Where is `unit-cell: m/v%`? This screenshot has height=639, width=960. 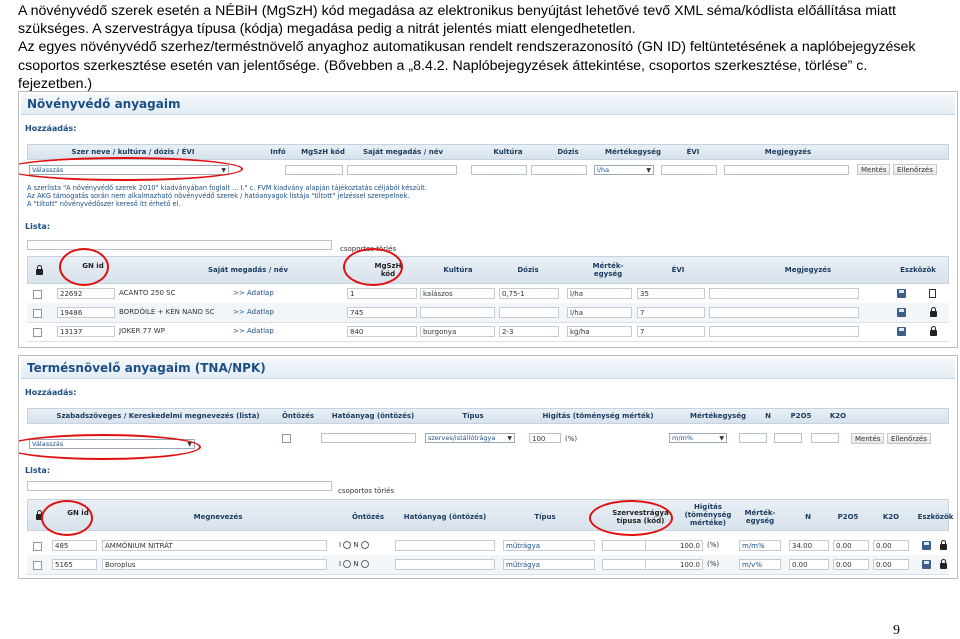
unit-cell: m/v% is located at coordinates (760, 564).